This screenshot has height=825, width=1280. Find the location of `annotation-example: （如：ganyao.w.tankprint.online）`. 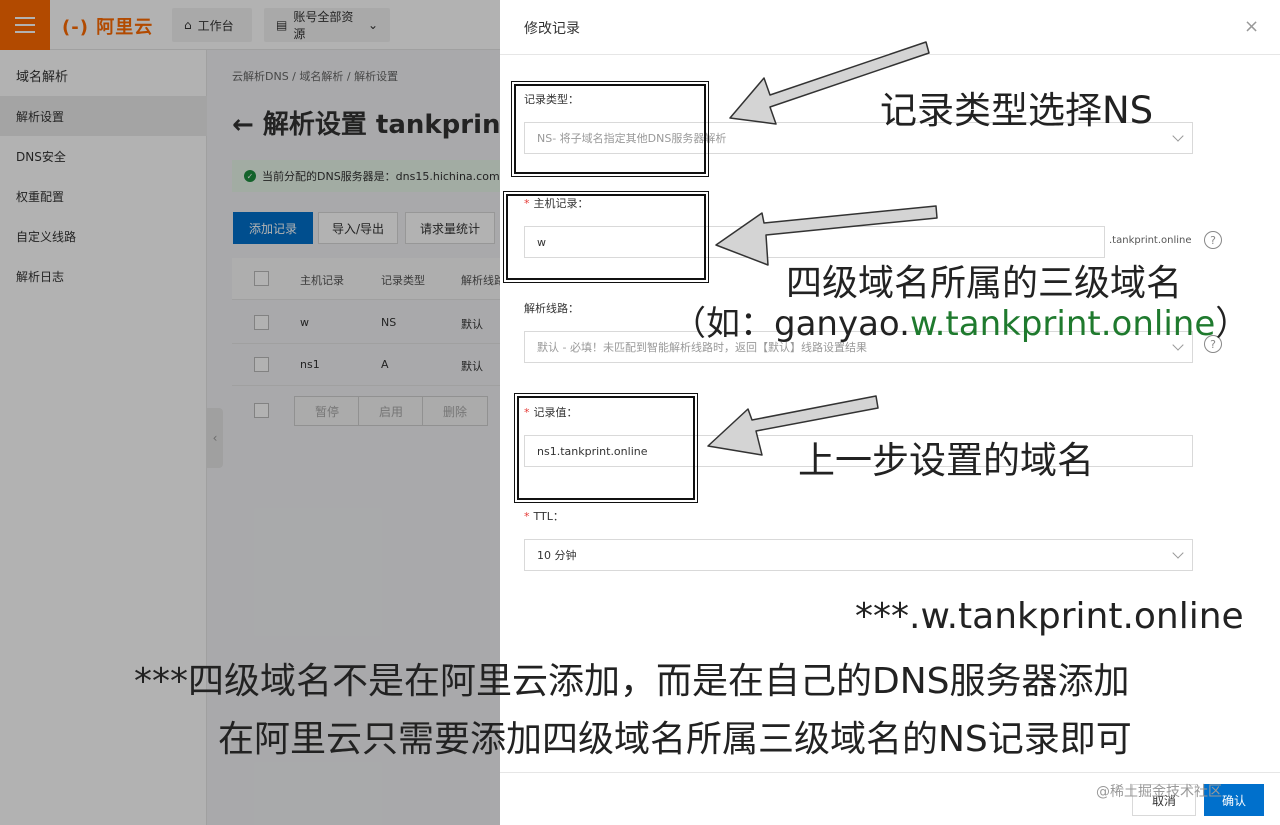

annotation-example: （如：ganyao.w.tankprint.online） is located at coordinates (960, 320).